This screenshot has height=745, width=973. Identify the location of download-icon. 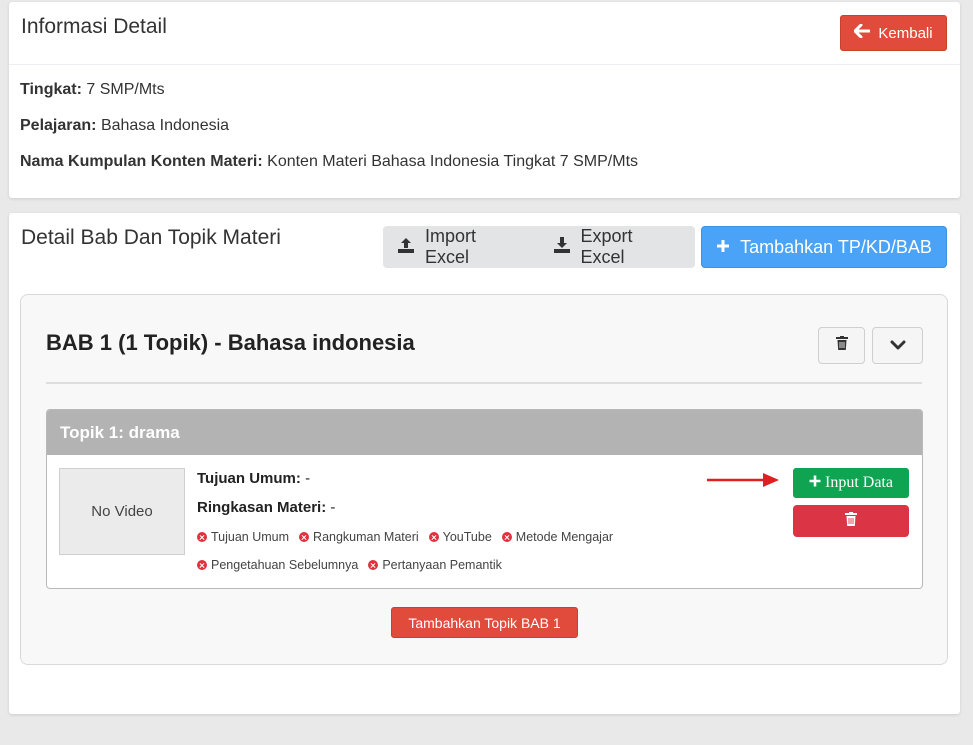
(562, 247).